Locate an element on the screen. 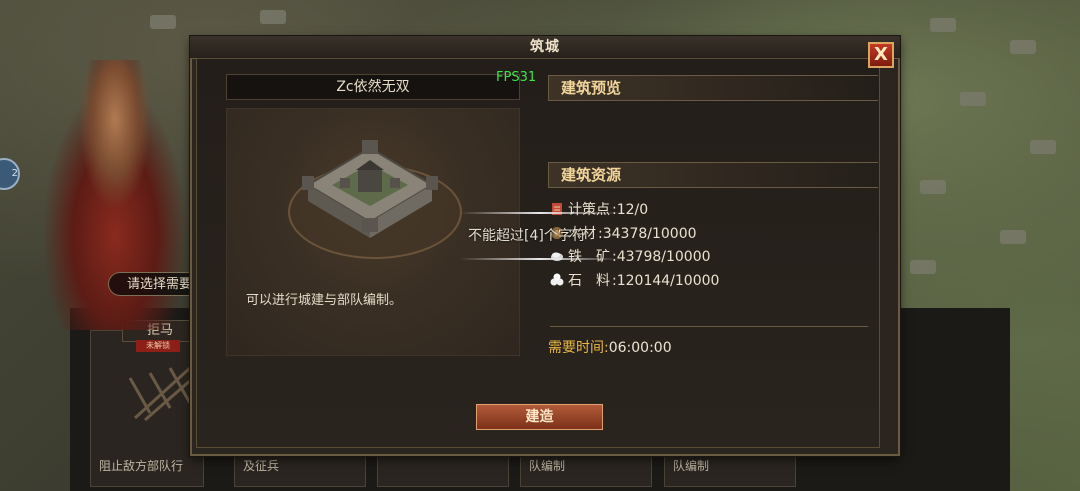 The height and width of the screenshot is (491, 1080). card-description: 阻止敌方部队行 is located at coordinates (141, 466).